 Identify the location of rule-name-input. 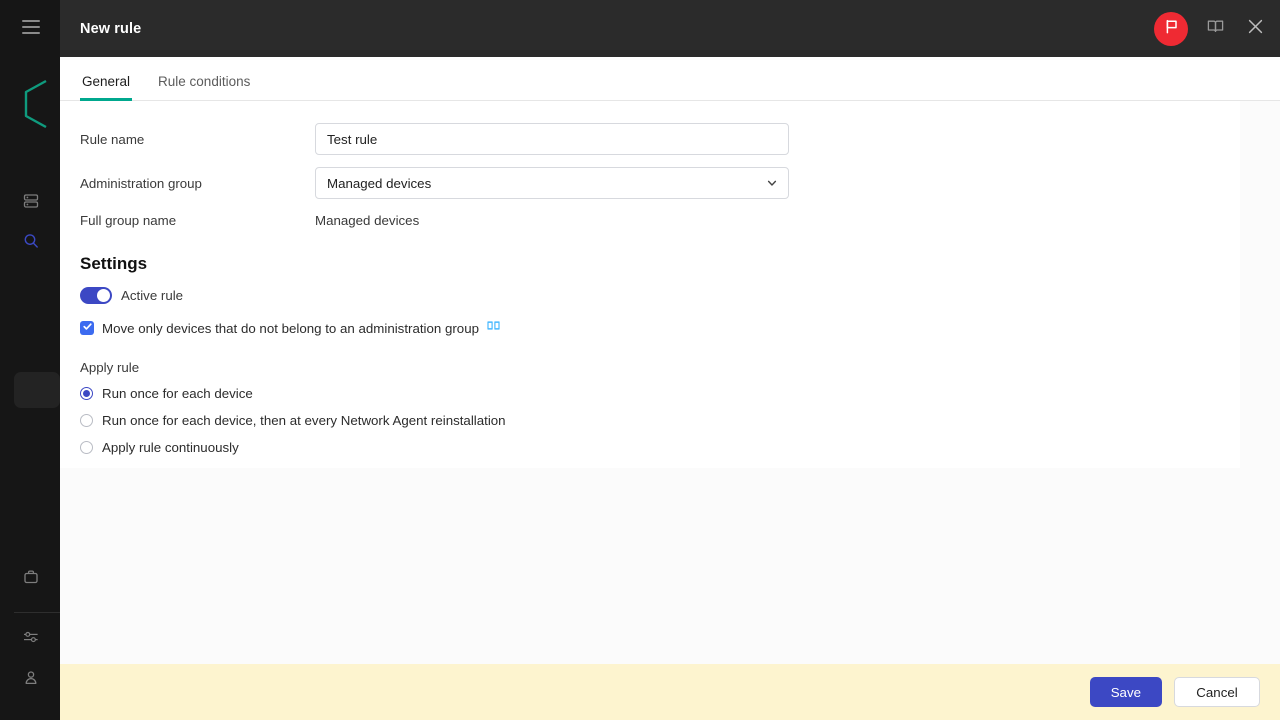
(552, 139).